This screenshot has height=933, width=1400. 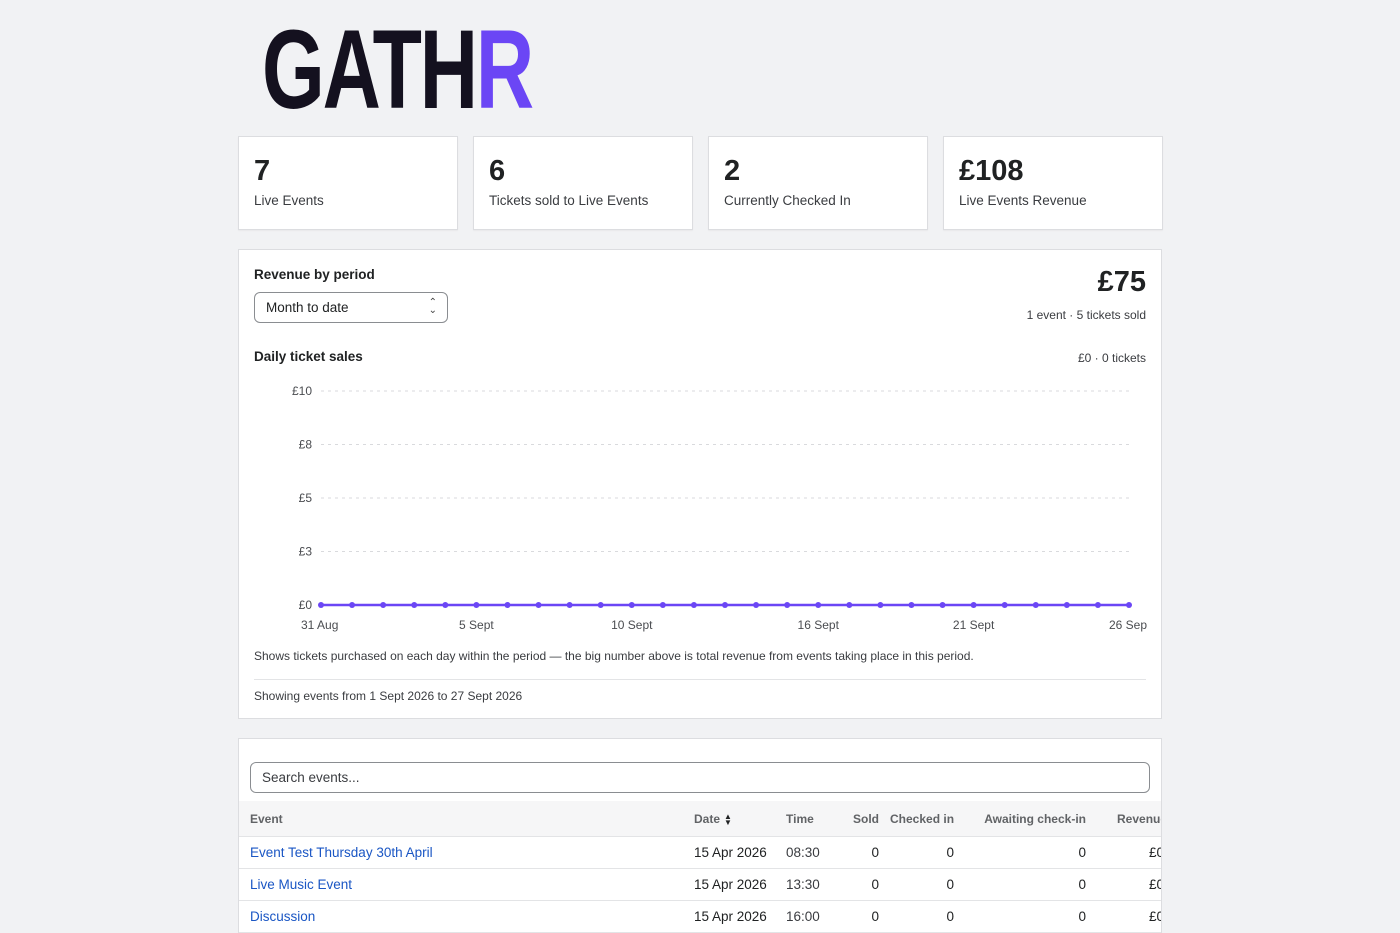 What do you see at coordinates (351, 307) in the screenshot?
I see `period-select: Month to date ⌃ ⌄` at bounding box center [351, 307].